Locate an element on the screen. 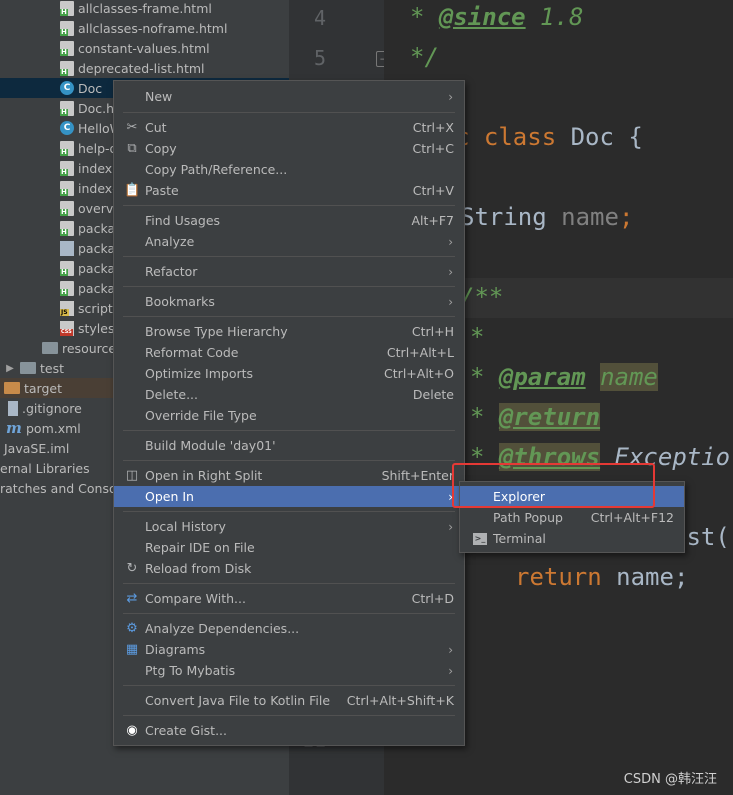 Image resolution: width=733 pixels, height=795 pixels. menu-item-browse-type-hierarchy: Browse Type Hierarchy Ctrl+H is located at coordinates (289, 331).